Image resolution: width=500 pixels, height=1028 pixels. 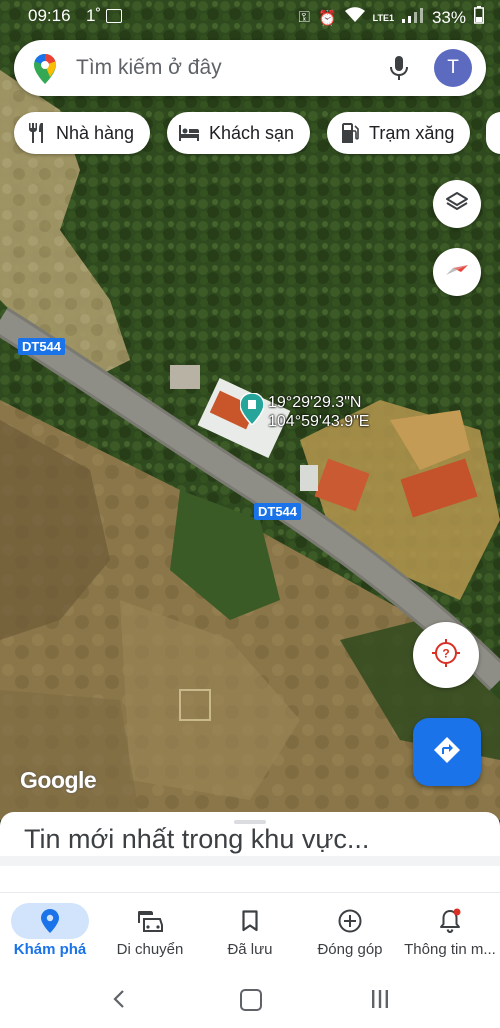 I want to click on tab-saved: Đã lưu, so click(x=250, y=932).